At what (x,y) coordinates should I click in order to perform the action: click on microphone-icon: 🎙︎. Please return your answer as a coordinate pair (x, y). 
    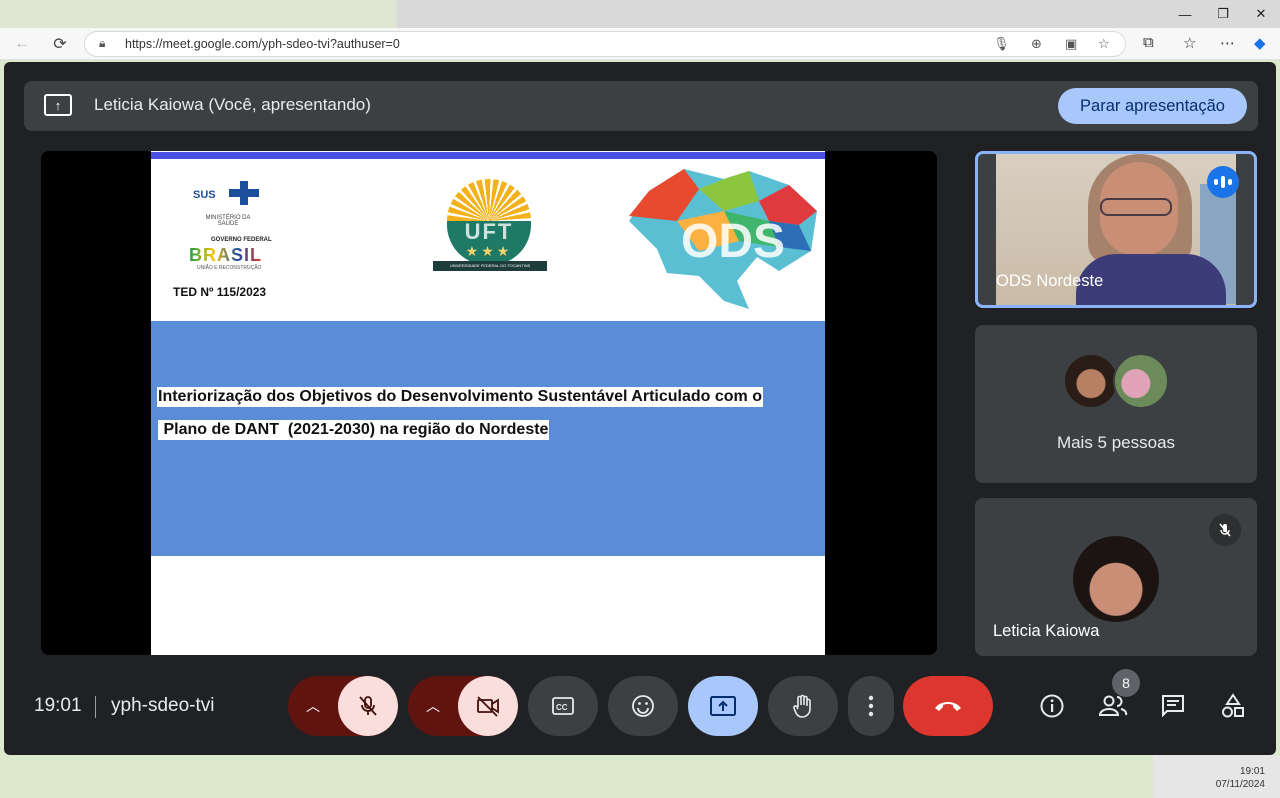
    Looking at the image, I should click on (1001, 44).